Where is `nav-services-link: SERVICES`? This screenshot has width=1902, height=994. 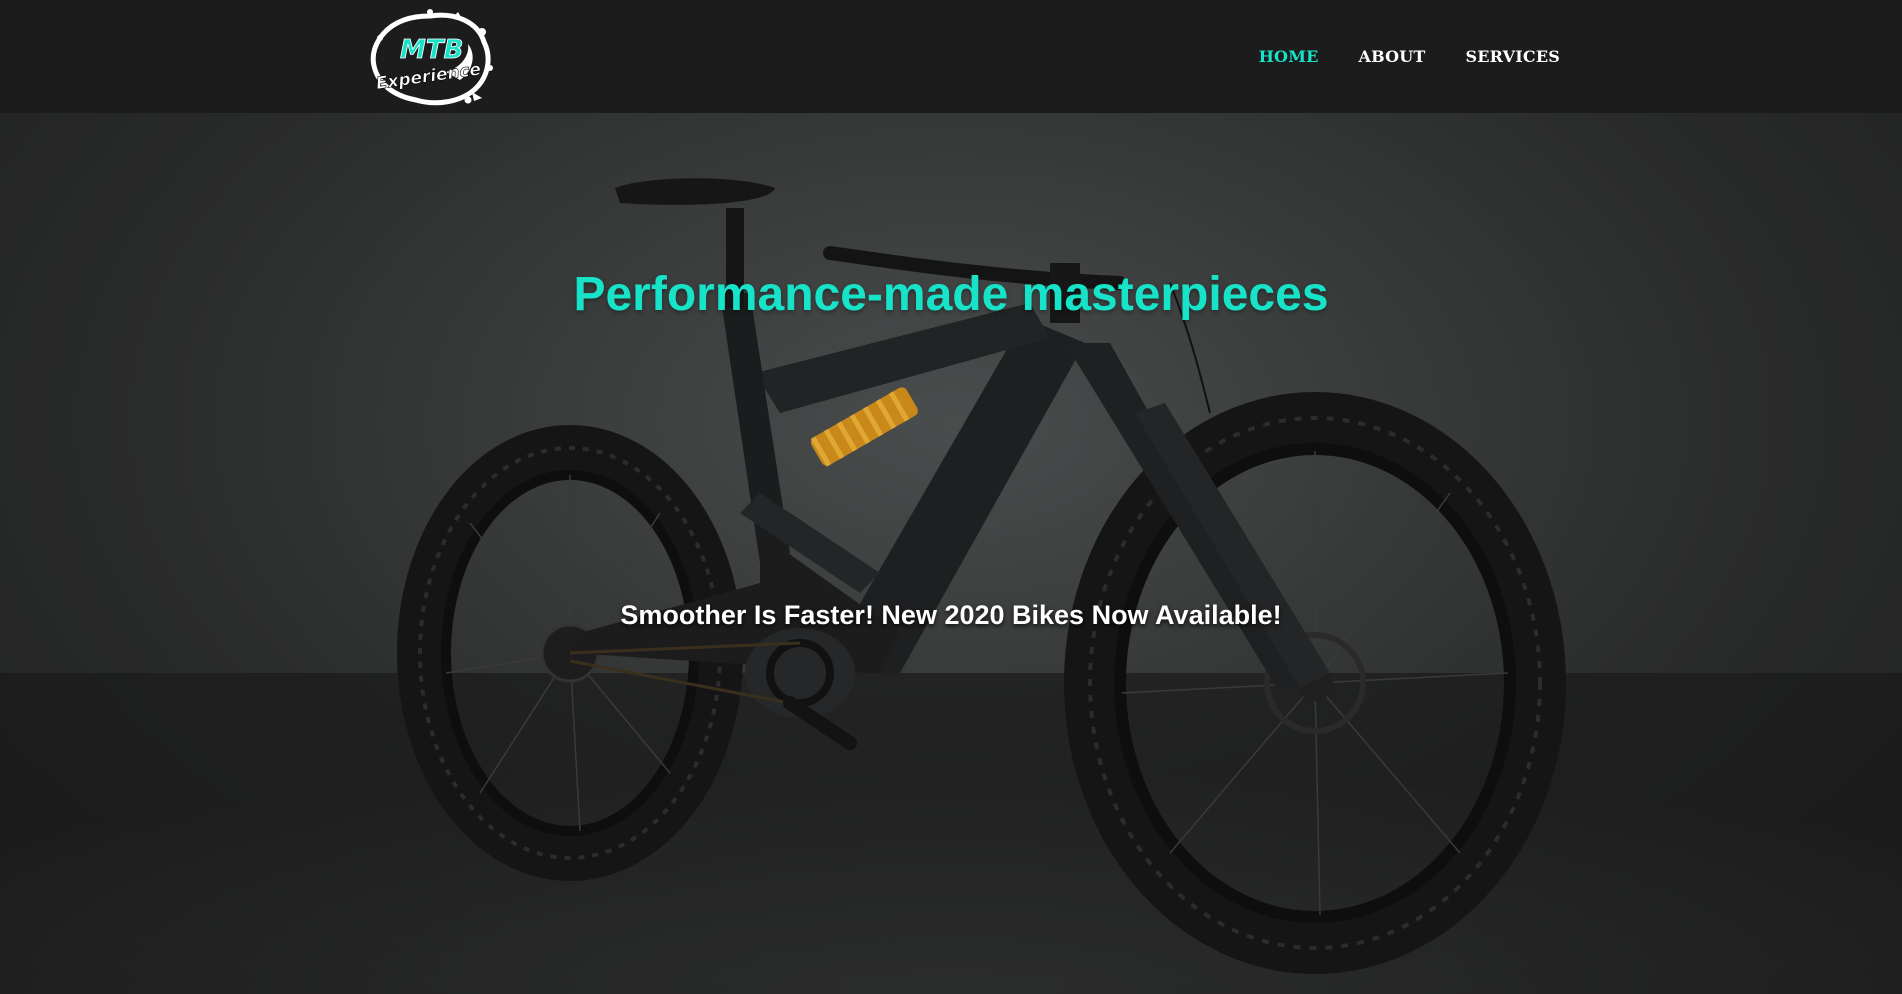 nav-services-link: SERVICES is located at coordinates (1513, 56).